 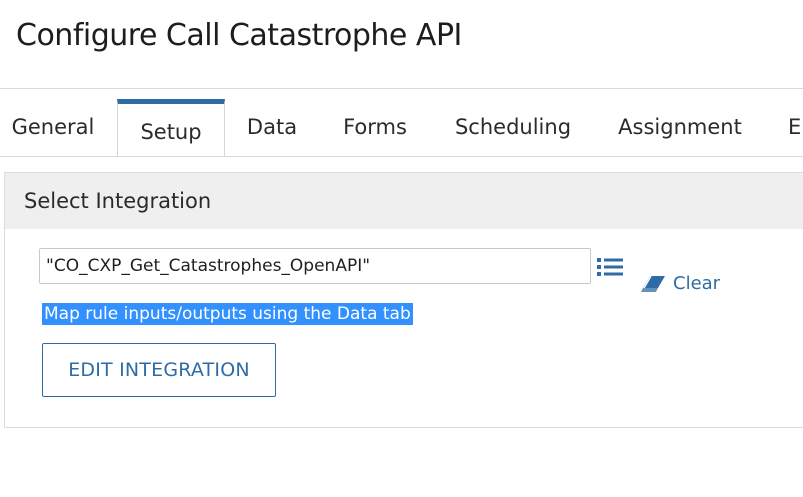 I want to click on tab-data: Data, so click(x=272, y=127).